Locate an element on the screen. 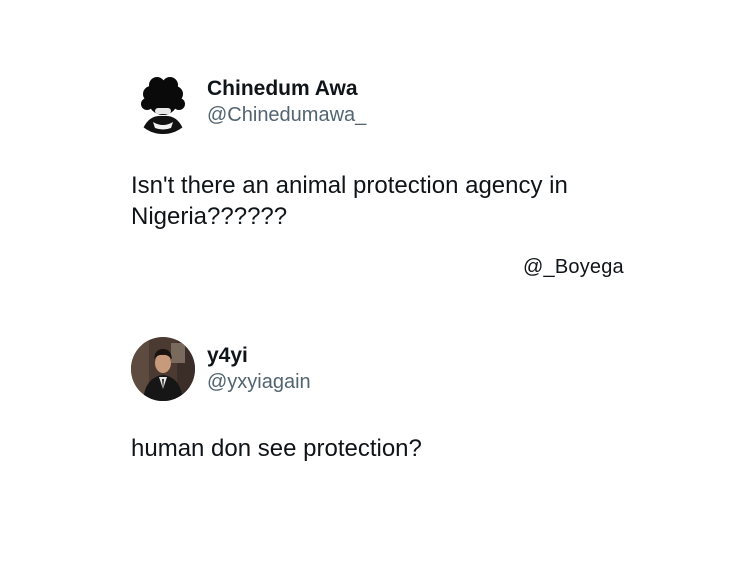  watermark: @_Boyega is located at coordinates (573, 267).